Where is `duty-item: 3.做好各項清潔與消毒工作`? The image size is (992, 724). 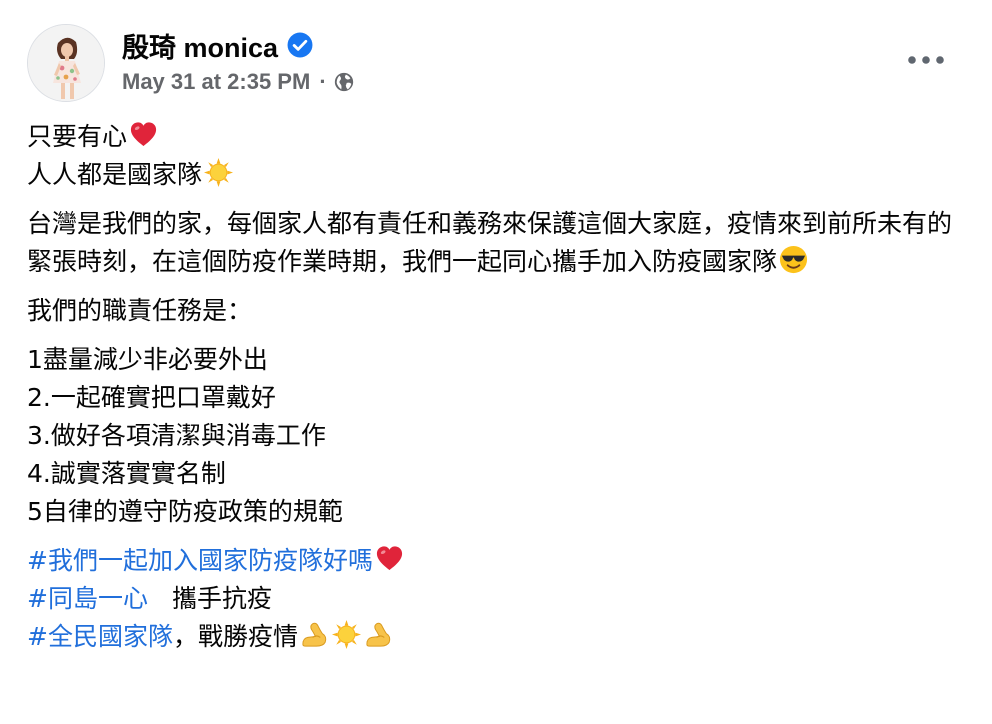 duty-item: 3.做好各項清潔與消毒工作 is located at coordinates (176, 435).